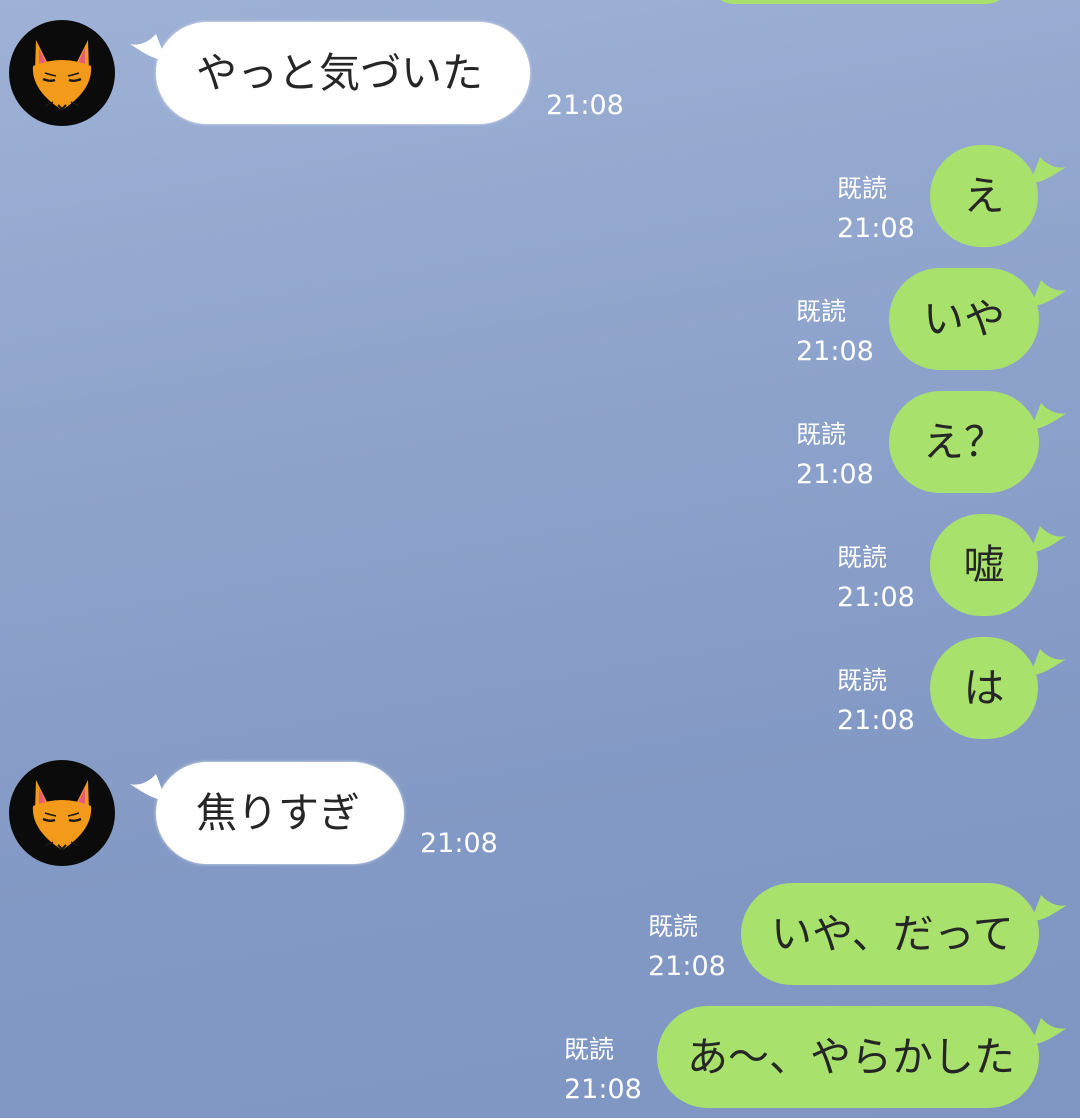 This screenshot has width=1080, height=1118. What do you see at coordinates (540, 1061) in the screenshot?
I see `message-outgoing: 既読 21:08 あ〜、やらかした` at bounding box center [540, 1061].